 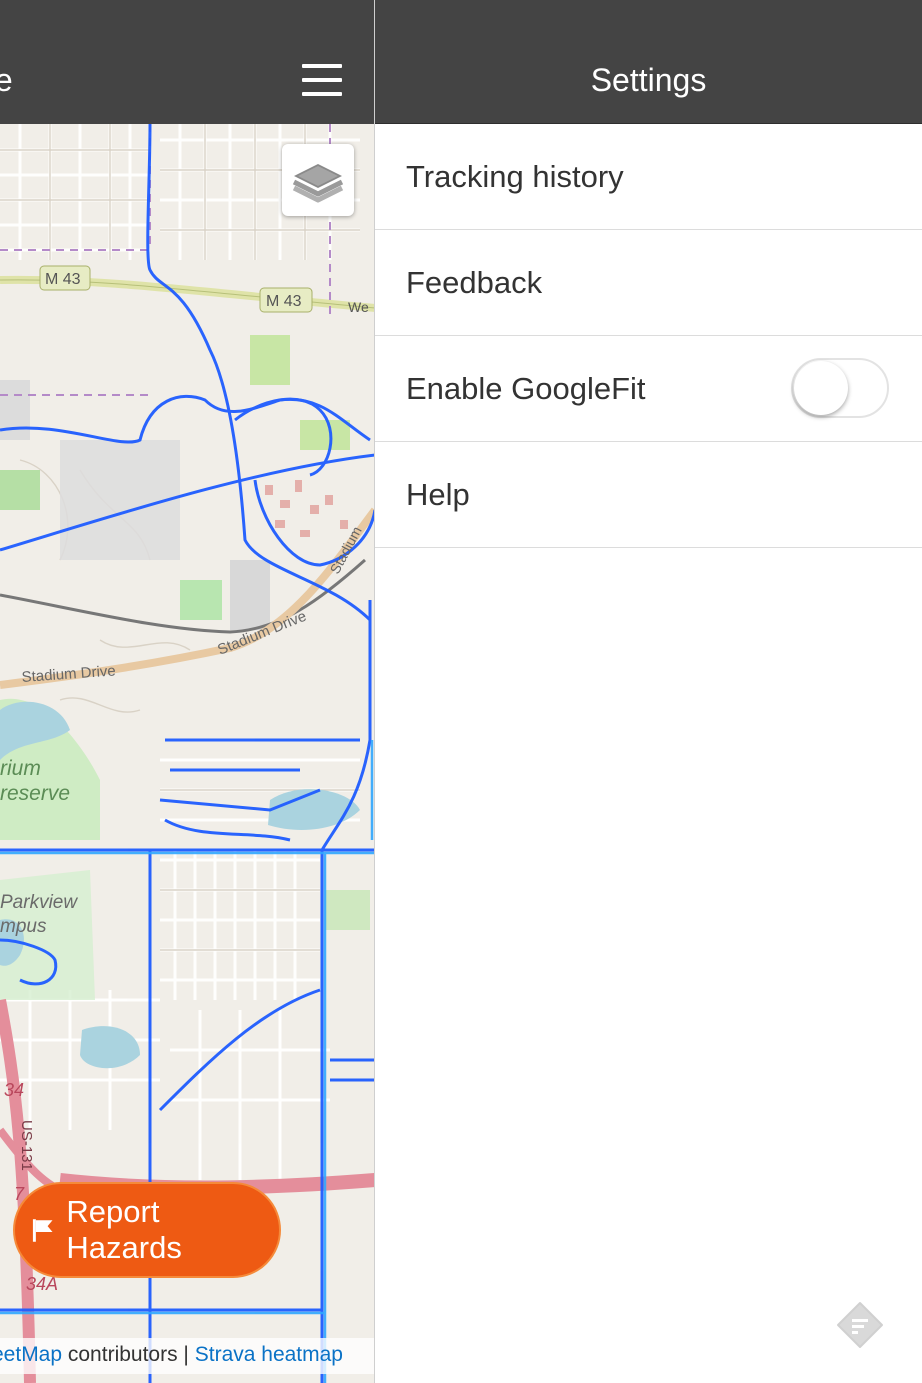 What do you see at coordinates (648, 495) in the screenshot?
I see `menu-item-help: Help` at bounding box center [648, 495].